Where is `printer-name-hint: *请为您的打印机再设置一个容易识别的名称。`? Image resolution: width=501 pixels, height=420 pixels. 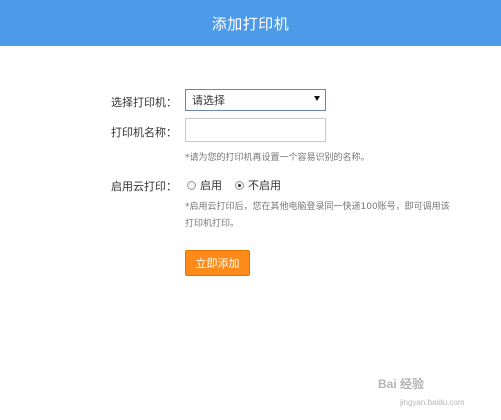
printer-name-hint: *请为您的打印机再设置一个容易识别的名称。 is located at coordinates (277, 158).